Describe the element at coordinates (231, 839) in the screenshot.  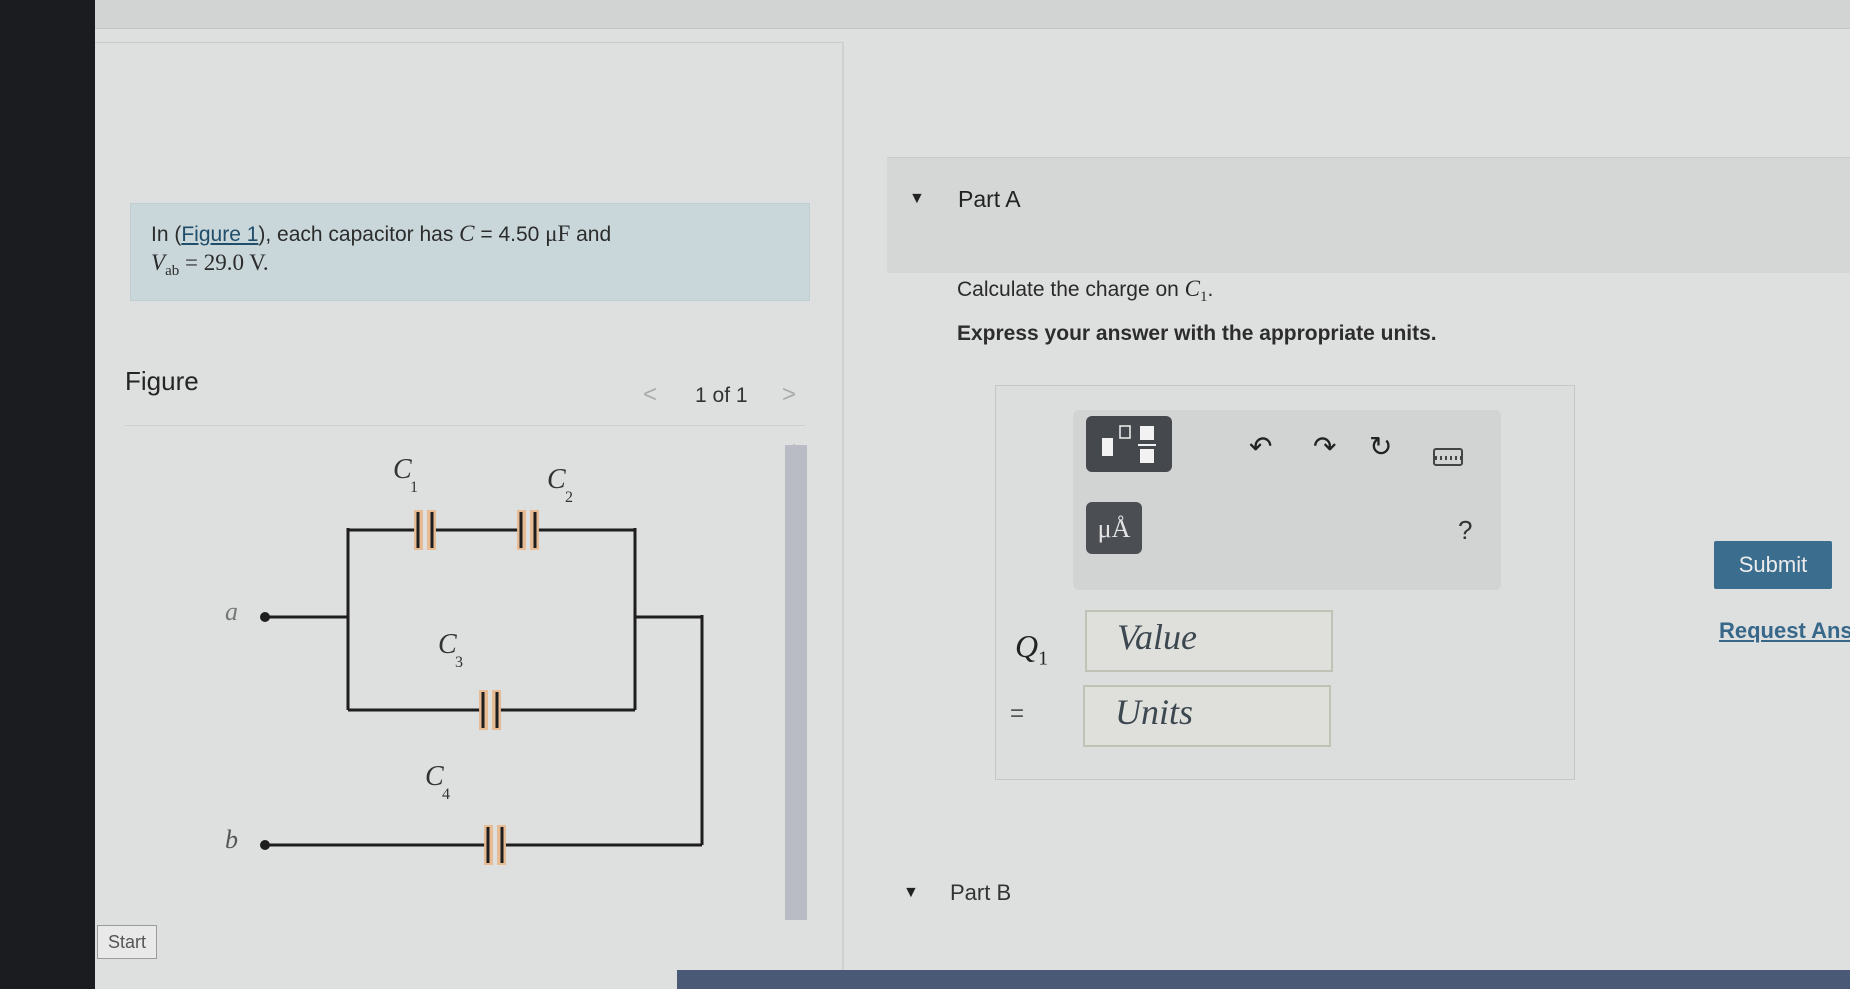
I see `node-b-label: b` at that location.